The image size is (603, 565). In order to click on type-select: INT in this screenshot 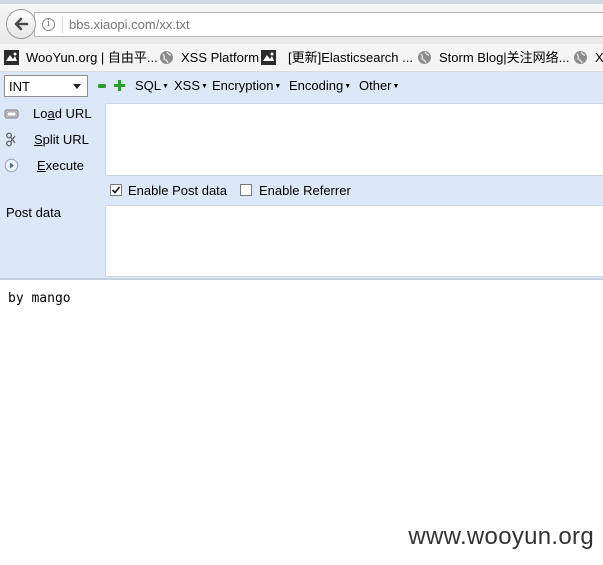, I will do `click(46, 86)`.